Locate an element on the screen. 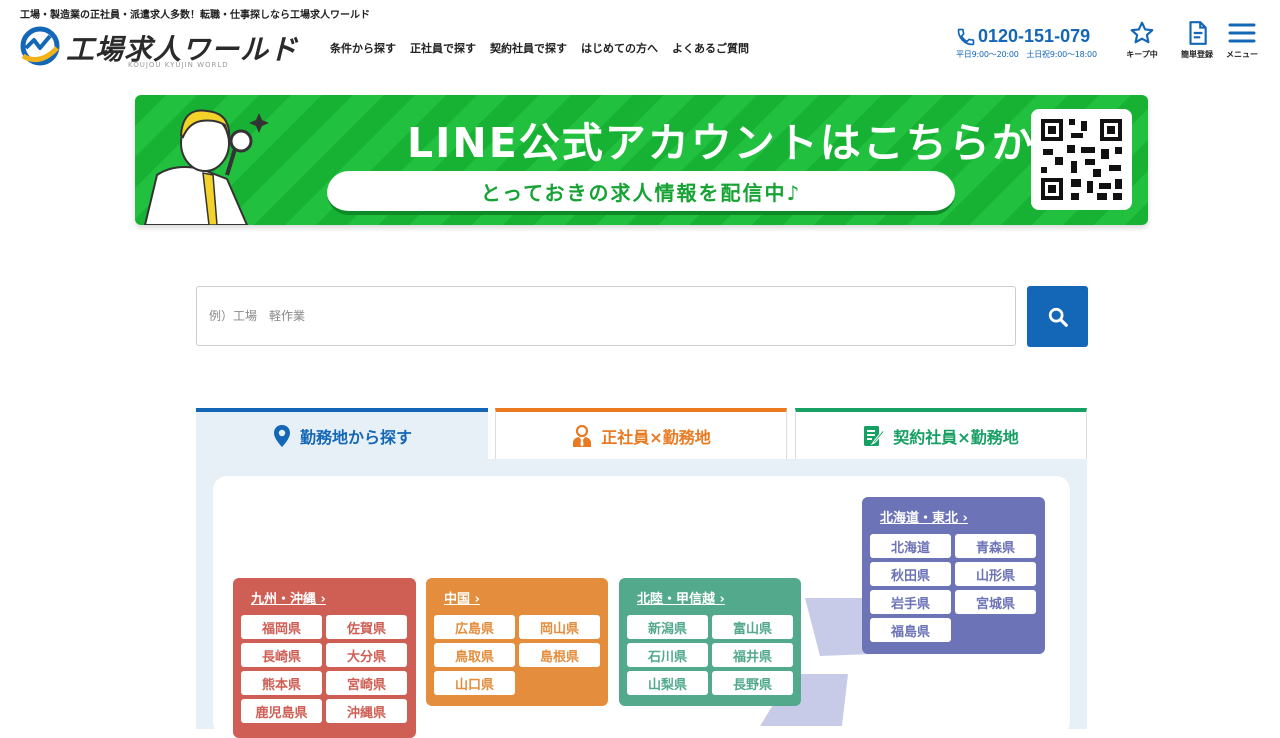  banner-headline: LINE公式アカウントはこちらから！ is located at coordinates (764, 143).